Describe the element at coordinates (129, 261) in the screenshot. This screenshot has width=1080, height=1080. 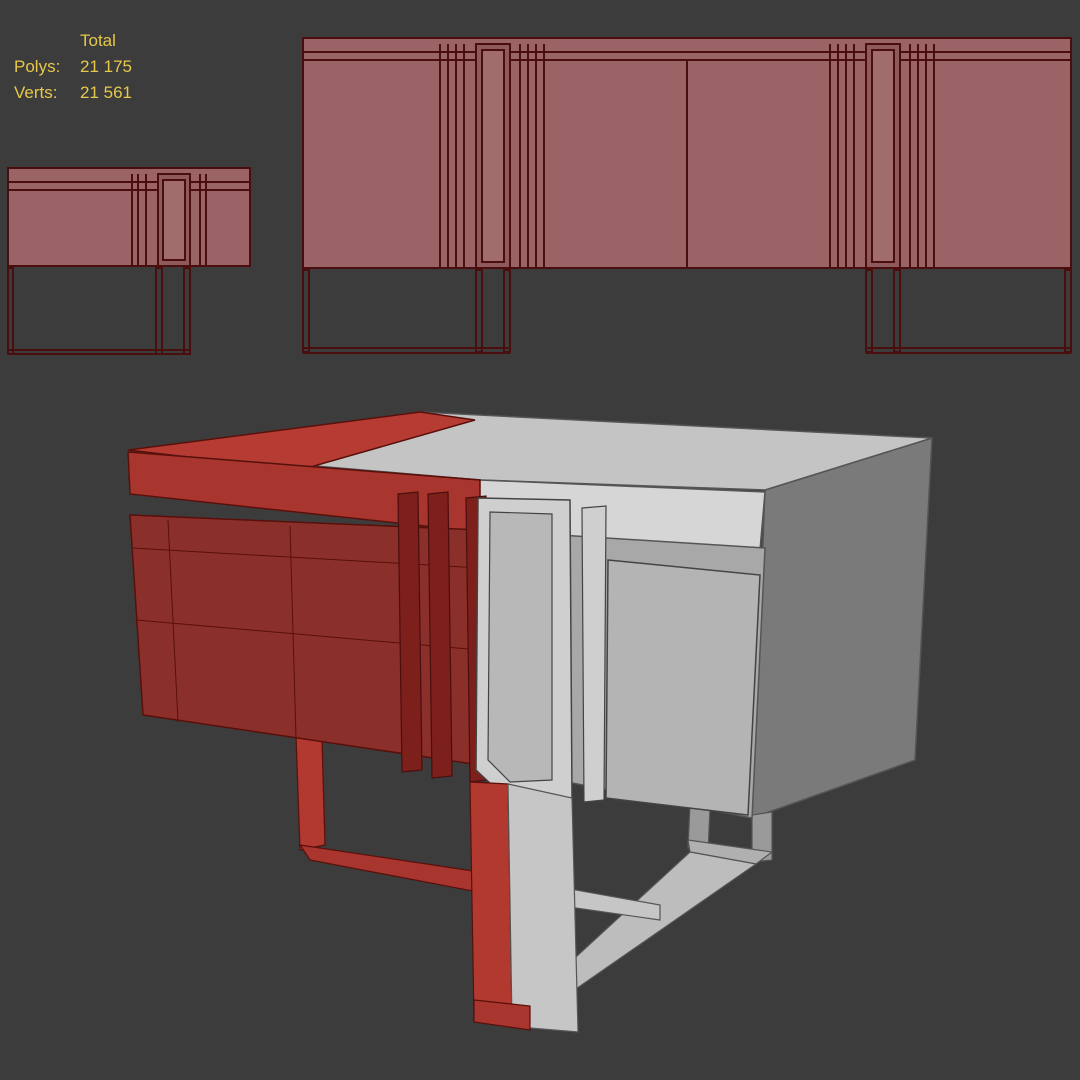
I see `side-view-sideboard` at that location.